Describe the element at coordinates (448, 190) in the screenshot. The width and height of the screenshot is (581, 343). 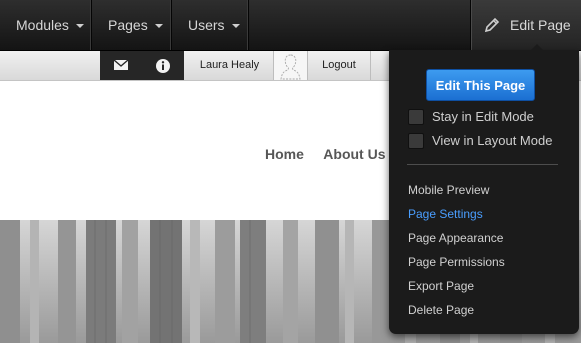
I see `mobile-preview-item: Mobile Preview` at that location.